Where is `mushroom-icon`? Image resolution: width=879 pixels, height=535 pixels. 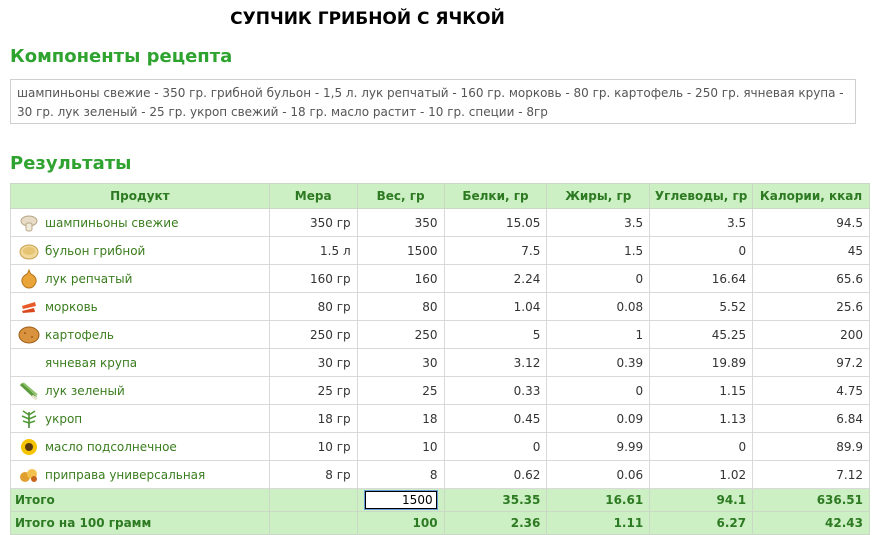
mushroom-icon is located at coordinates (29, 223).